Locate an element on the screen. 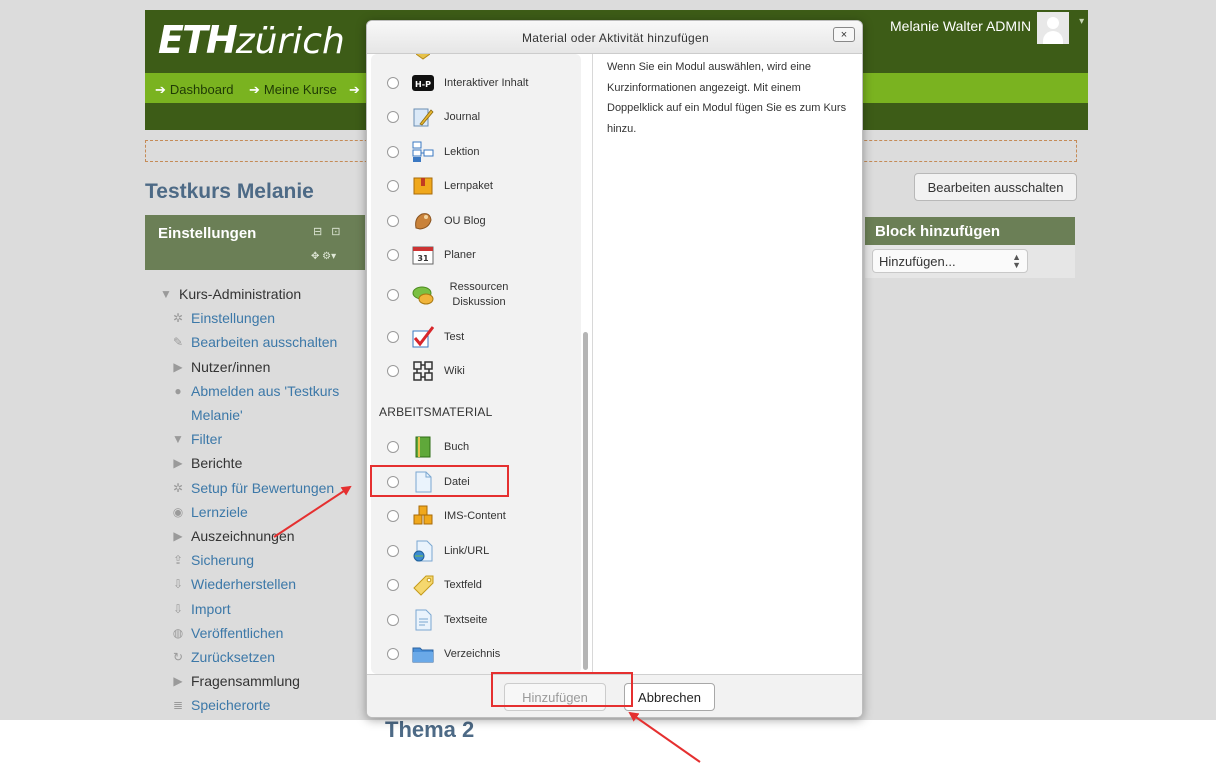  url-icon is located at coordinates (423, 551).